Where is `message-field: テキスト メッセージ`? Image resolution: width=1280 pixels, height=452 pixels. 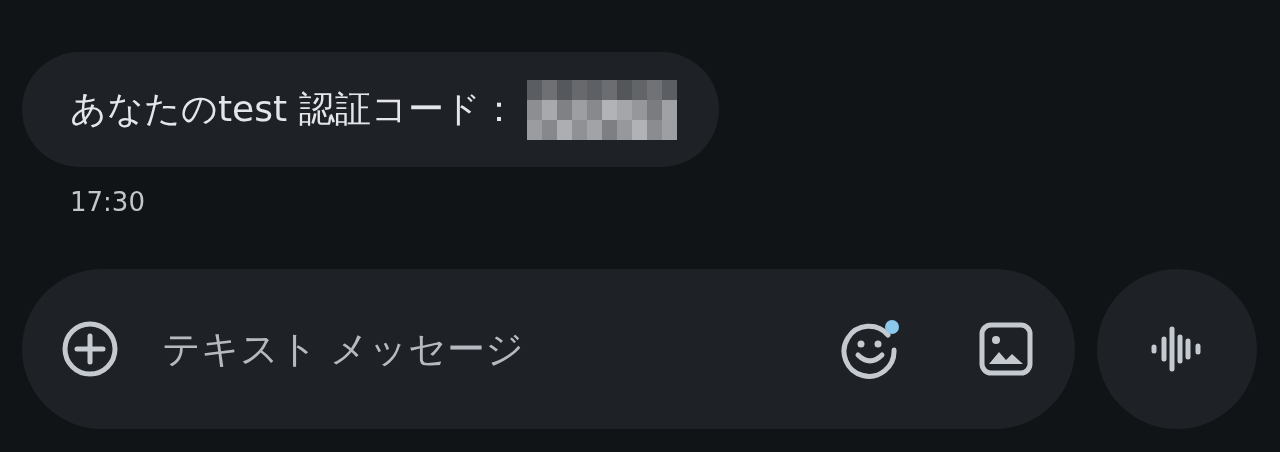 message-field: テキスト メッセージ is located at coordinates (500, 349).